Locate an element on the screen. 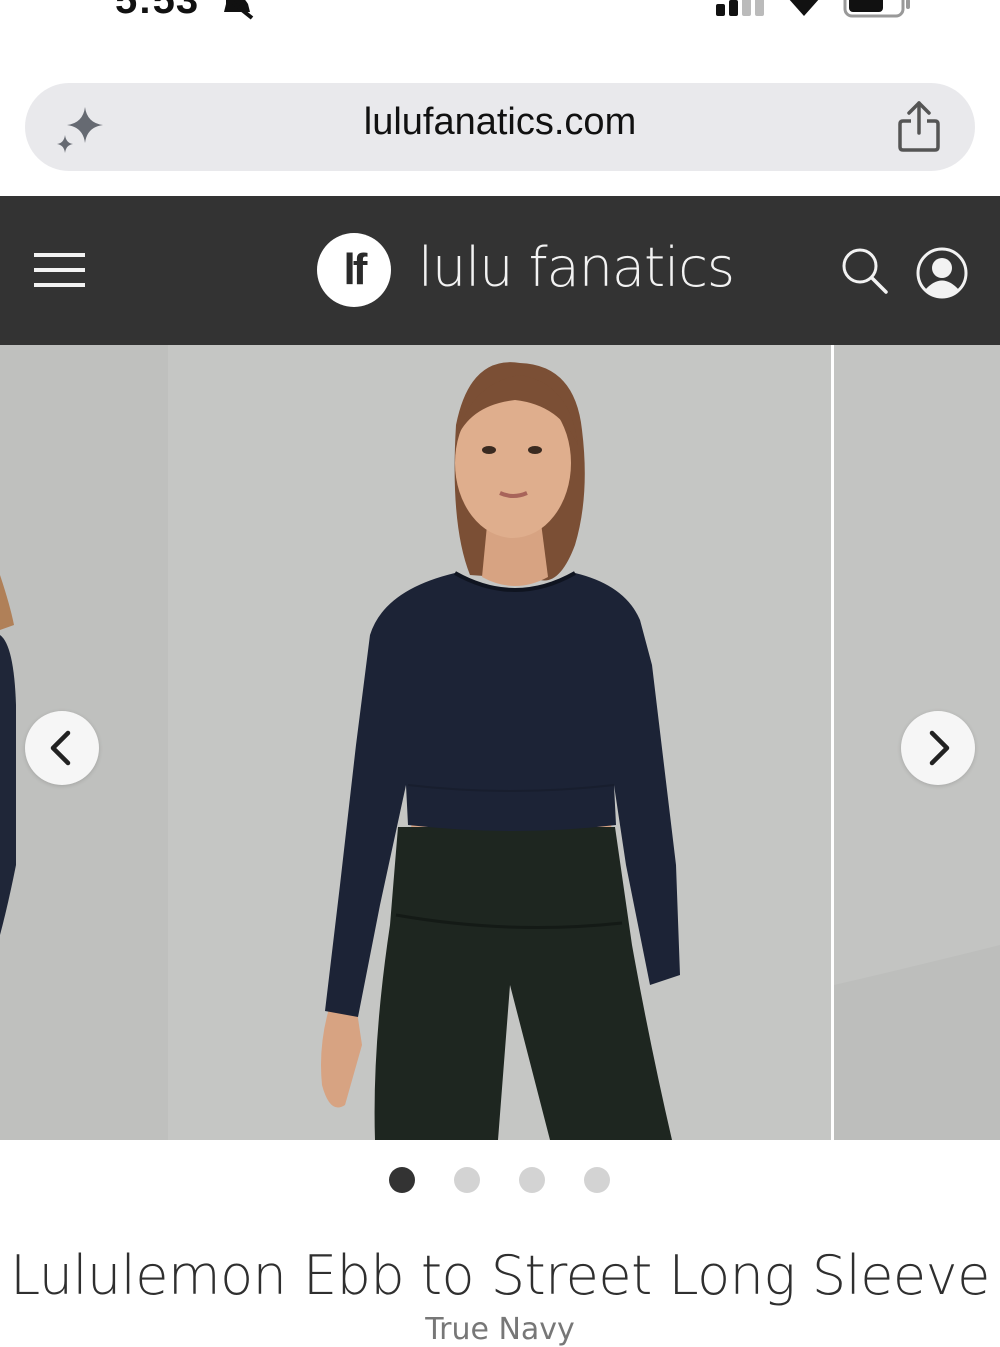 This screenshot has height=1347, width=1000. carousel-next-button is located at coordinates (938, 748).